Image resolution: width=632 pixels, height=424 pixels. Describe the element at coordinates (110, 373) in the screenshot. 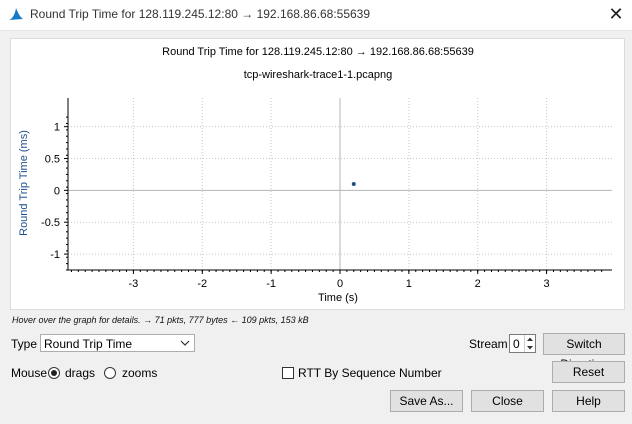

I see `zooms-radio` at that location.